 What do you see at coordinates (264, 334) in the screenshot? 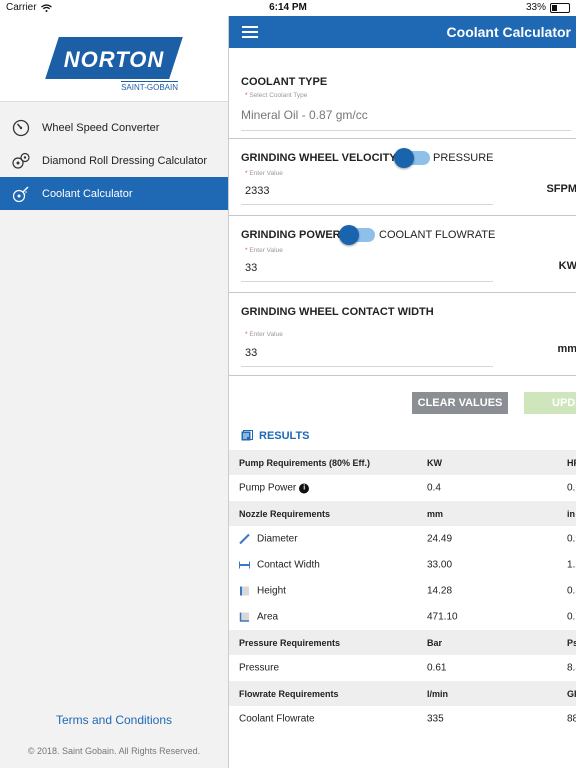
I see `contact-width-hint: * Enter Value` at bounding box center [264, 334].